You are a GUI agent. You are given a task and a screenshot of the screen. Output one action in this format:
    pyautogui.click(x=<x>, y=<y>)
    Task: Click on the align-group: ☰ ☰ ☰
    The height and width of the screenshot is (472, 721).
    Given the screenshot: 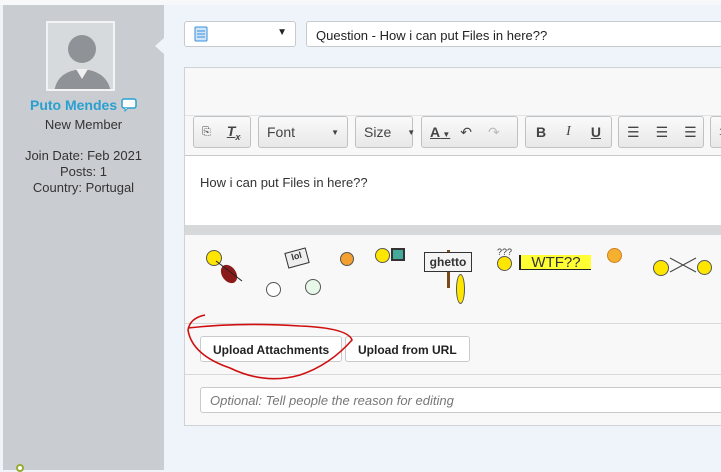 What is the action you would take?
    pyautogui.click(x=661, y=132)
    